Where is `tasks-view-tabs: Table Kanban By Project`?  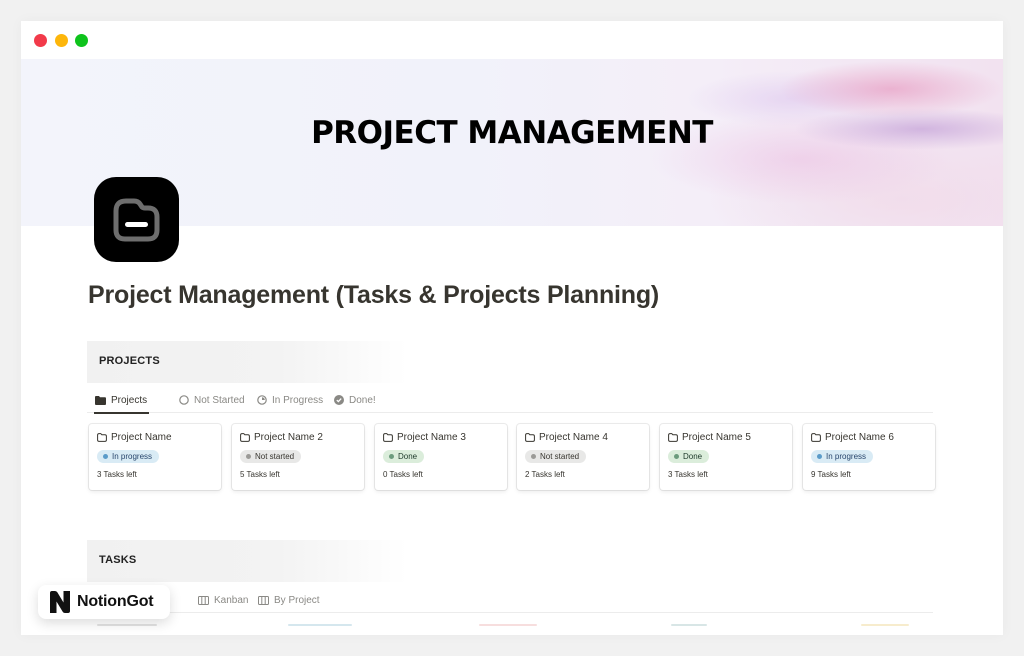
tasks-view-tabs: Table Kanban By Project is located at coordinates (510, 600).